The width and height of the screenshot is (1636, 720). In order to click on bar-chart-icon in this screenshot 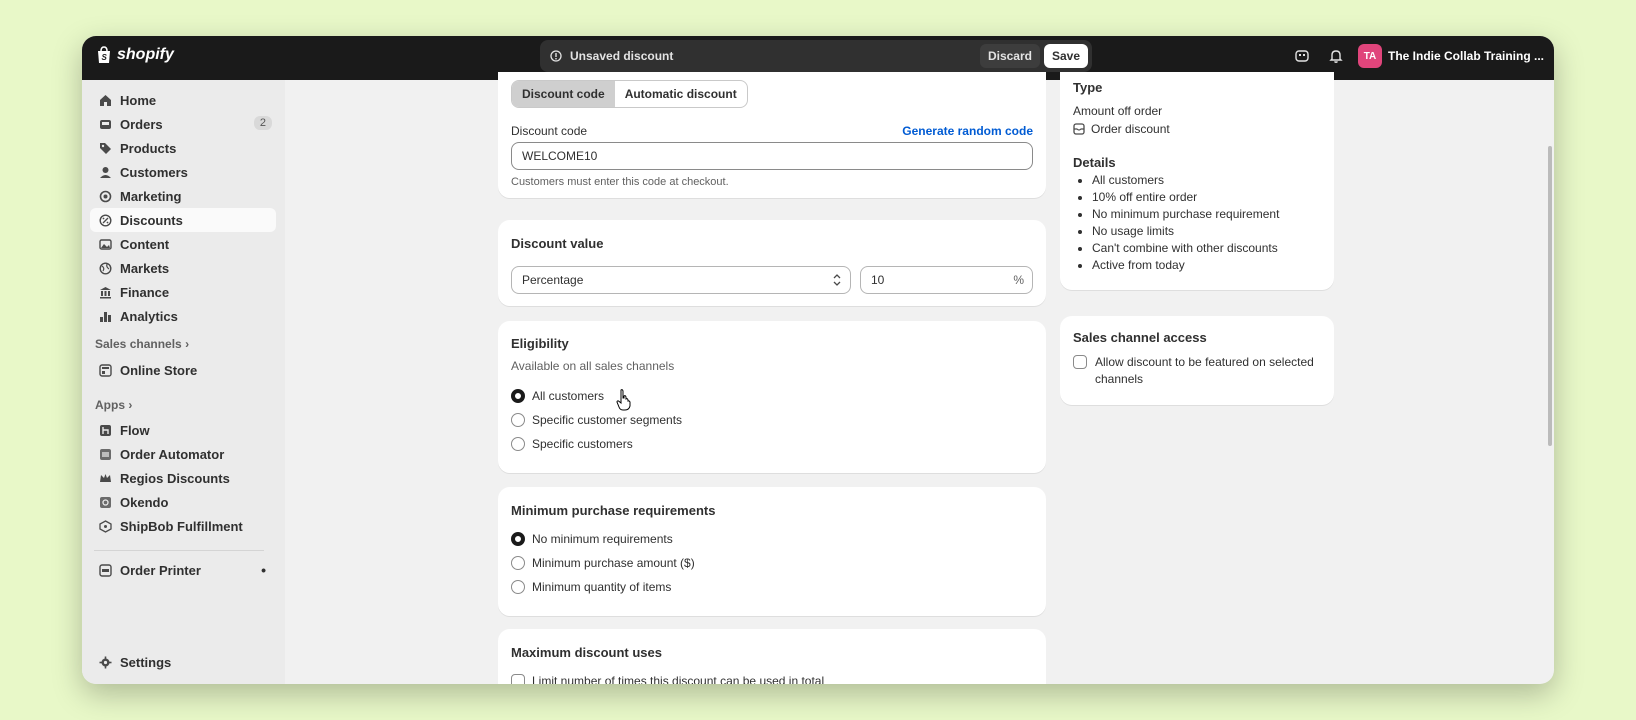, I will do `click(105, 316)`.